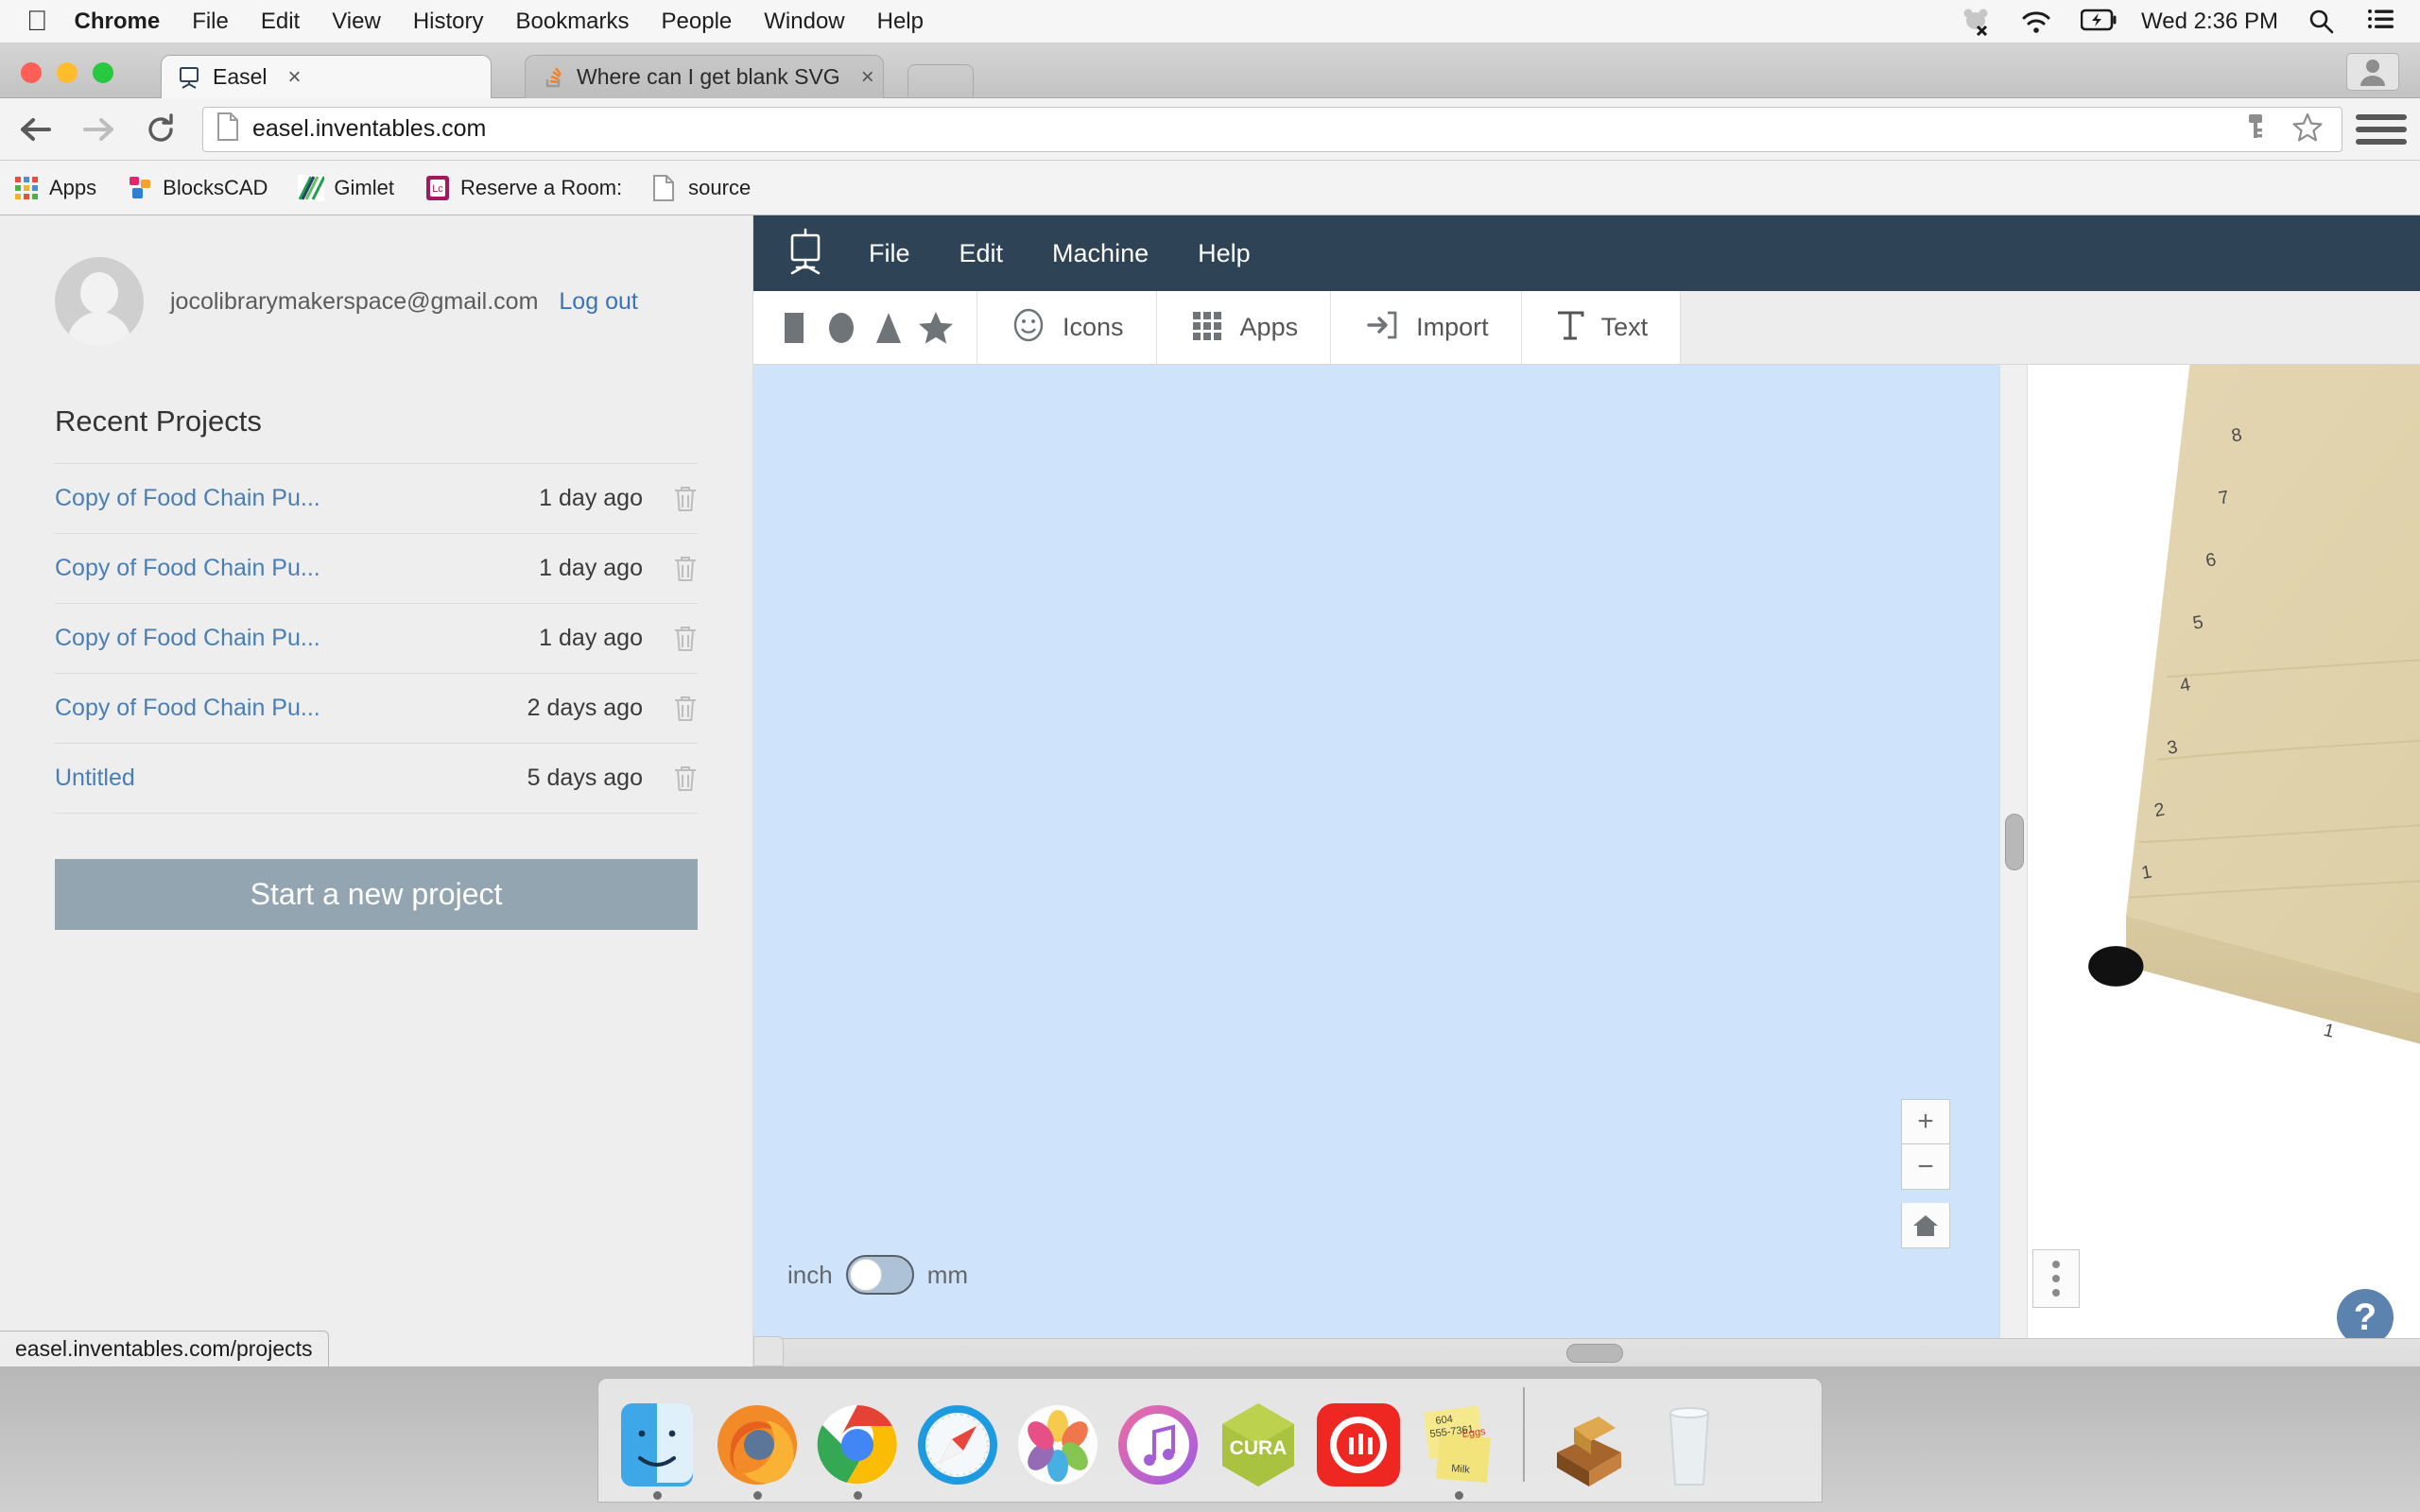 Image resolution: width=2420 pixels, height=1512 pixels. Describe the element at coordinates (657, 1450) in the screenshot. I see `dock-item-finder` at that location.